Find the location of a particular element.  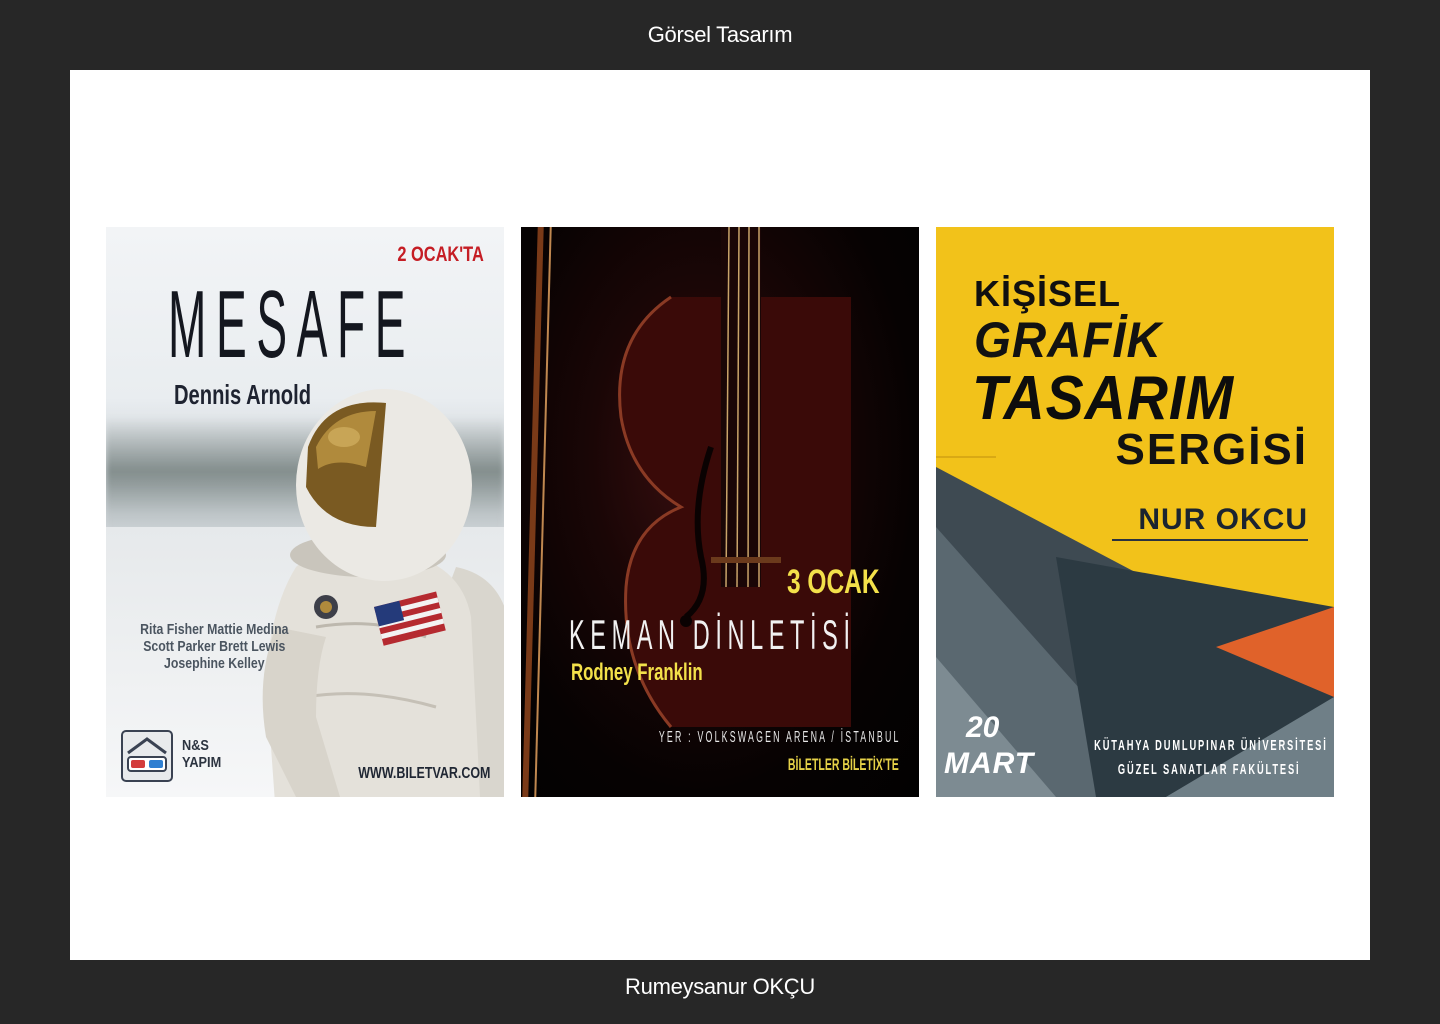

exhibition-month: MART is located at coordinates (989, 763).